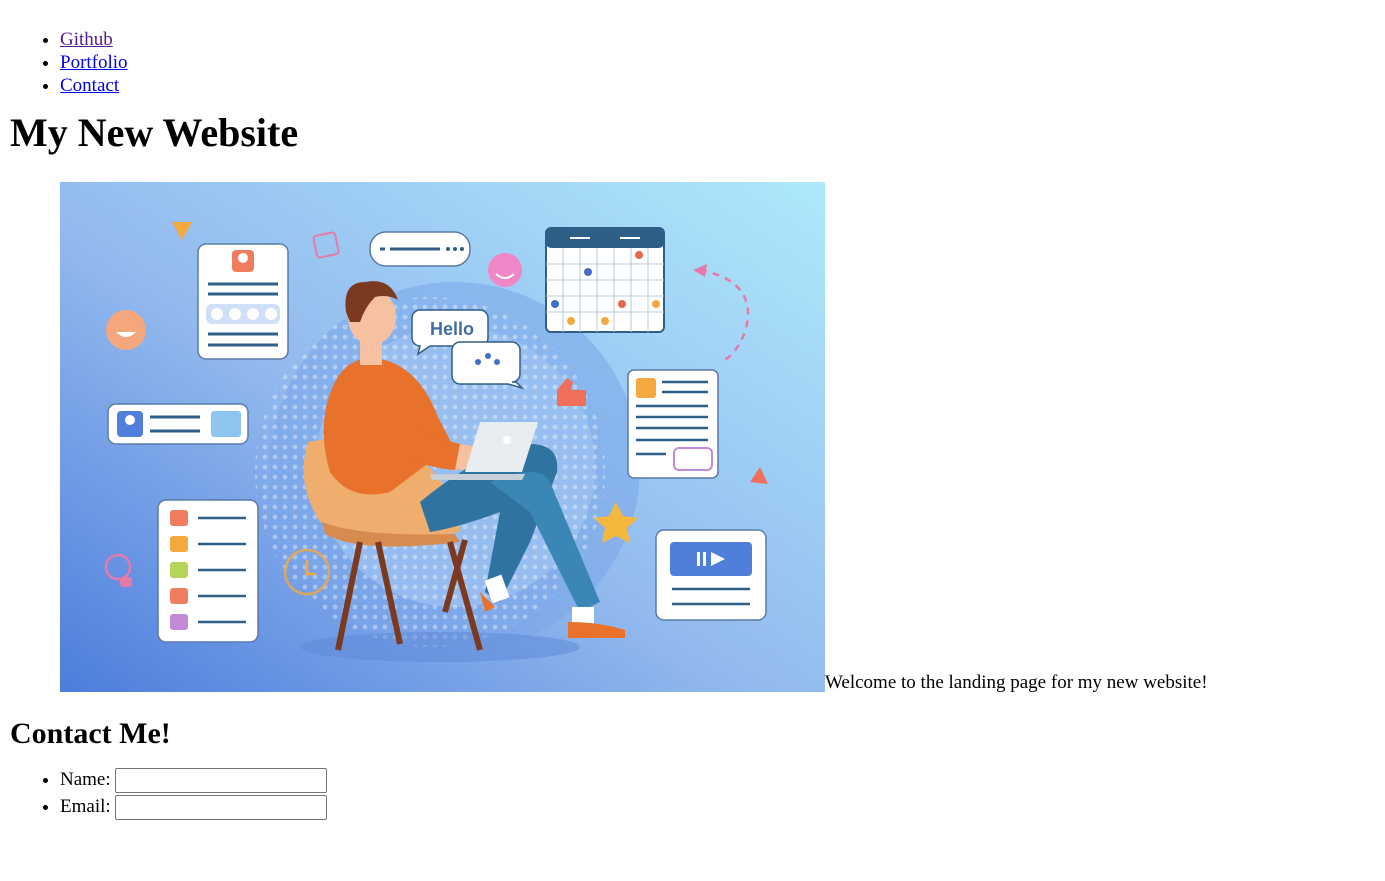  What do you see at coordinates (717, 62) in the screenshot?
I see `nav-item-portfolio: Portfolio` at bounding box center [717, 62].